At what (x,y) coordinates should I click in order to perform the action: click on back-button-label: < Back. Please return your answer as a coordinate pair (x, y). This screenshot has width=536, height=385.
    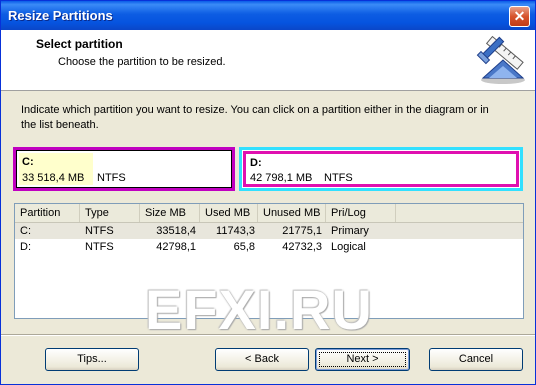
    Looking at the image, I should click on (262, 359).